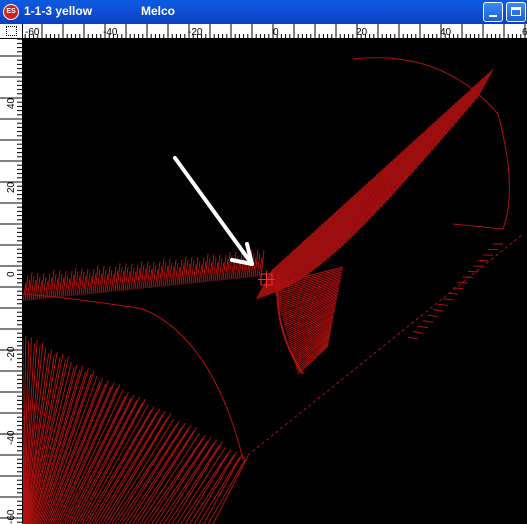 The width and height of the screenshot is (527, 524). Describe the element at coordinates (11, 187) in the screenshot. I see `v-ruler-label: 20` at that location.